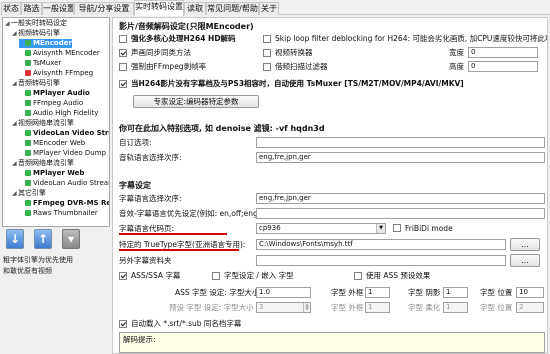 Image resolution: width=550 pixels, height=354 pixels. I want to click on ext-folder-label: 另外字幕资料夹, so click(145, 260).